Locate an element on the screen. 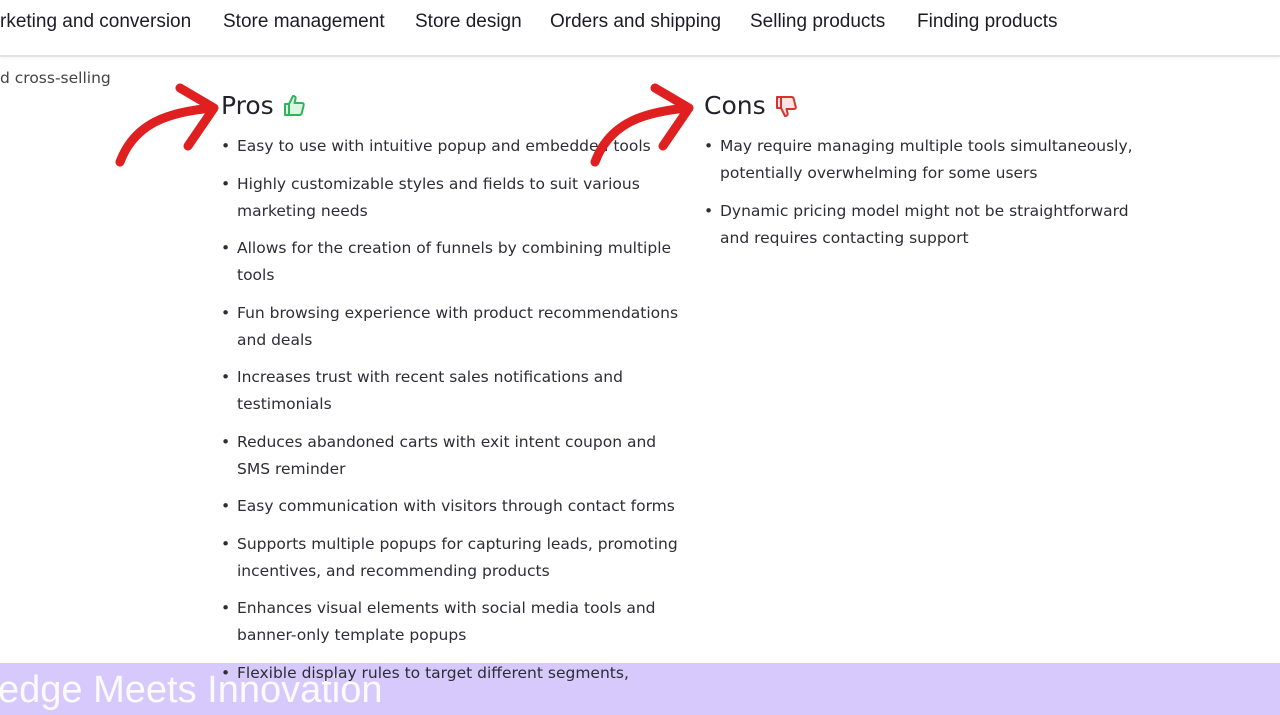  thumbs-up-icon is located at coordinates (294, 105).